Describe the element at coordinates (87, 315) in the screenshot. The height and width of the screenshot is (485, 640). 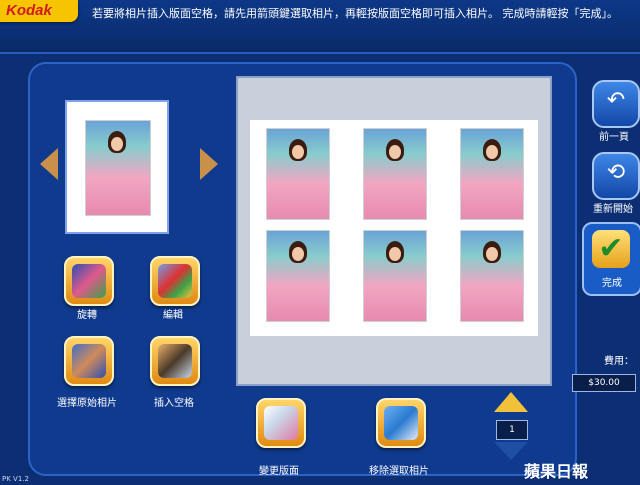
I see `rotate-label: 旋轉` at that location.